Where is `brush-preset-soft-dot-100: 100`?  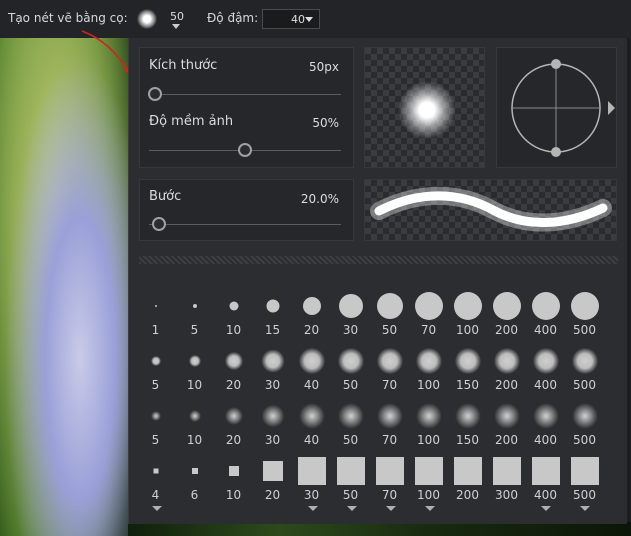 brush-preset-soft-dot-100: 100 is located at coordinates (428, 368).